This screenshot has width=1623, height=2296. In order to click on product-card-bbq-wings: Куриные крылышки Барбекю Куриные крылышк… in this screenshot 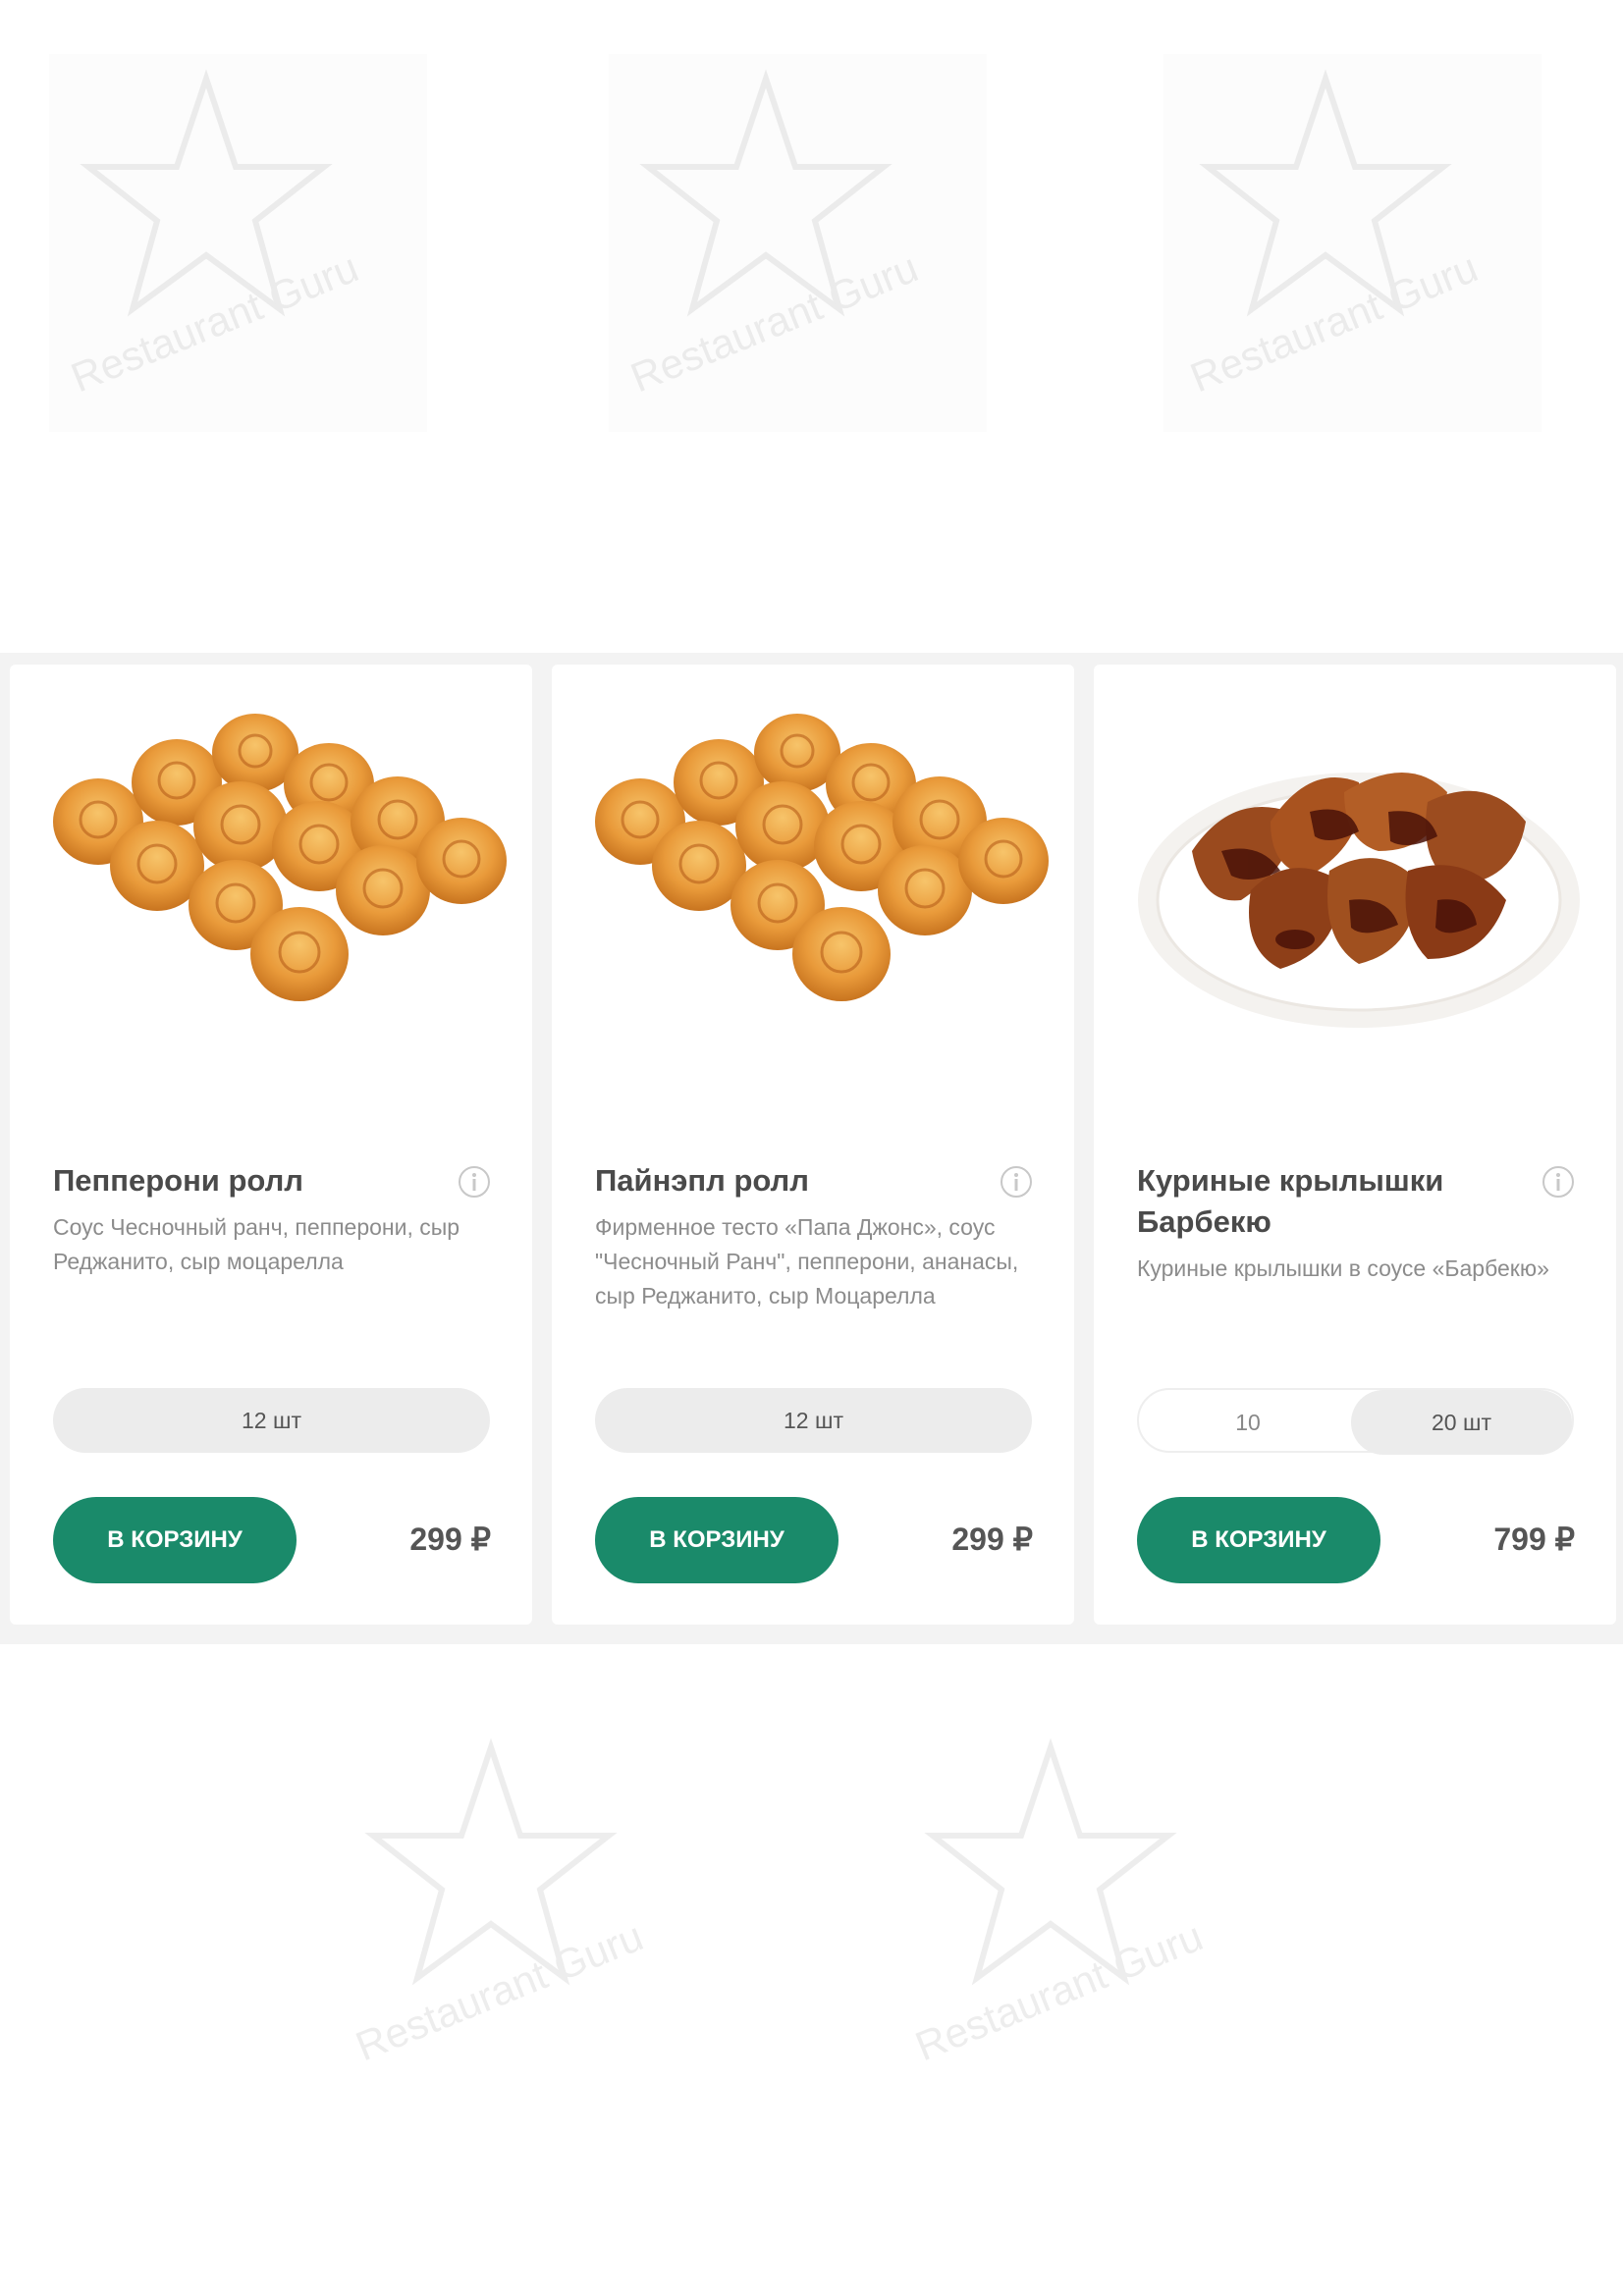, I will do `click(1355, 1145)`.